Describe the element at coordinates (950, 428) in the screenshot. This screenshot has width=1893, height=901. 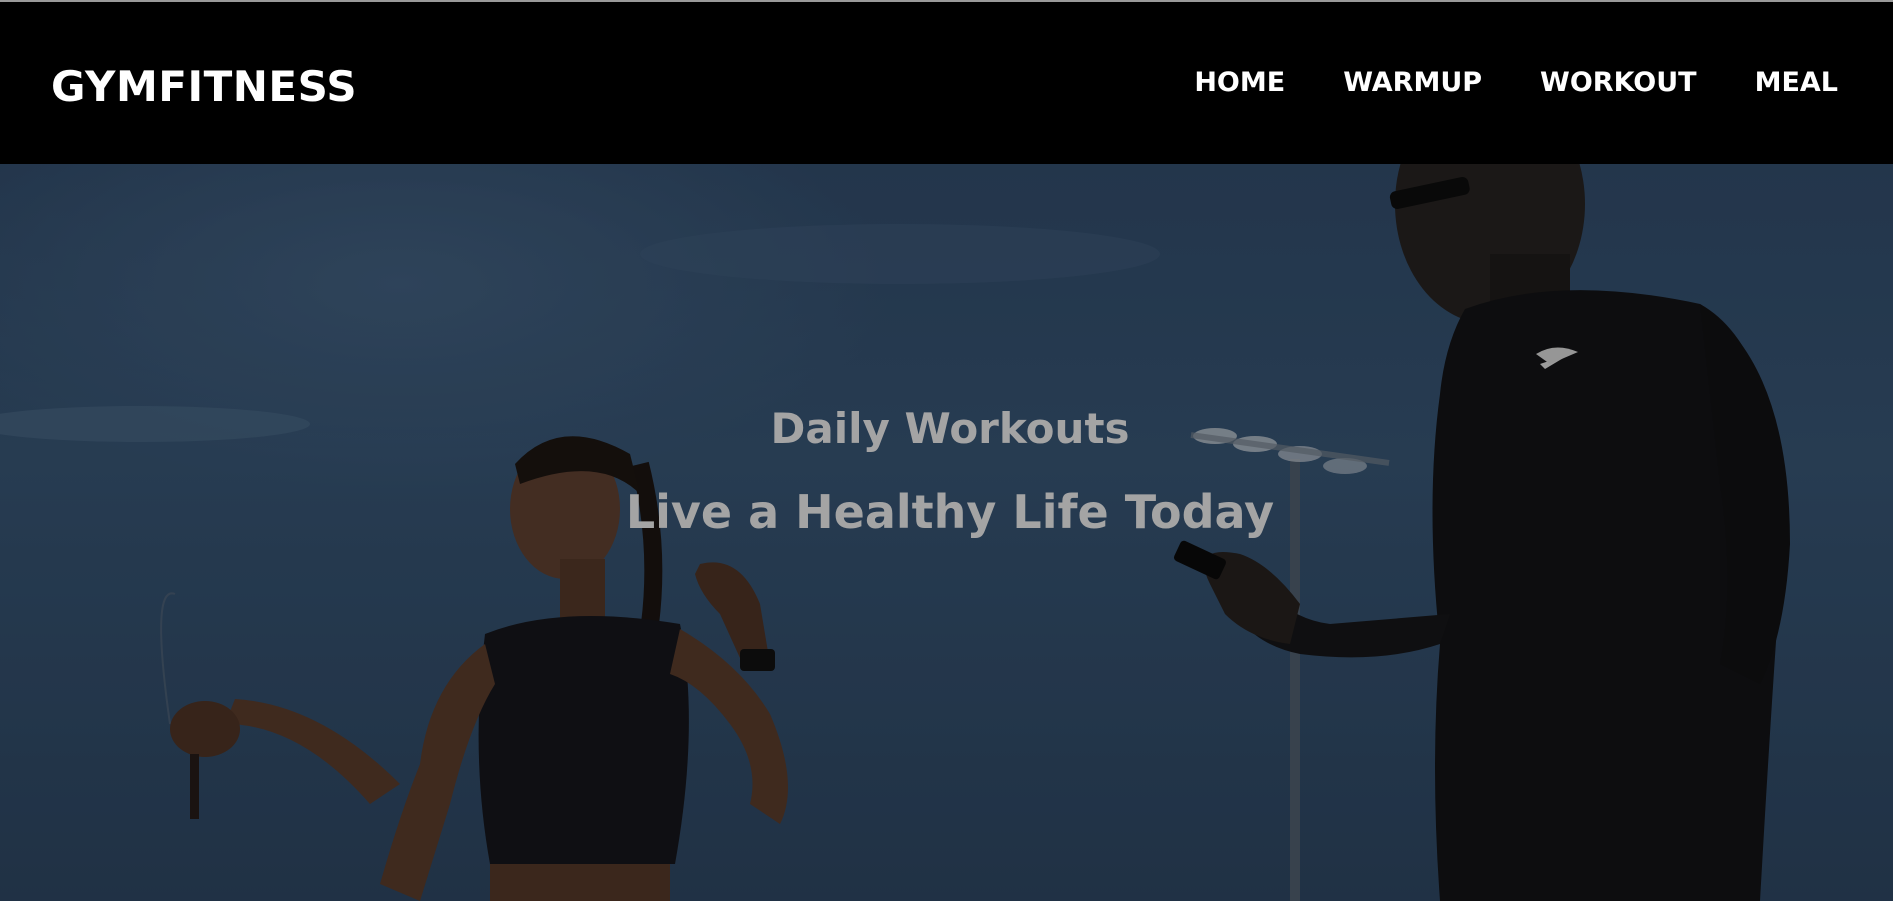
I see `hero-subtitle: Daily Workouts` at that location.